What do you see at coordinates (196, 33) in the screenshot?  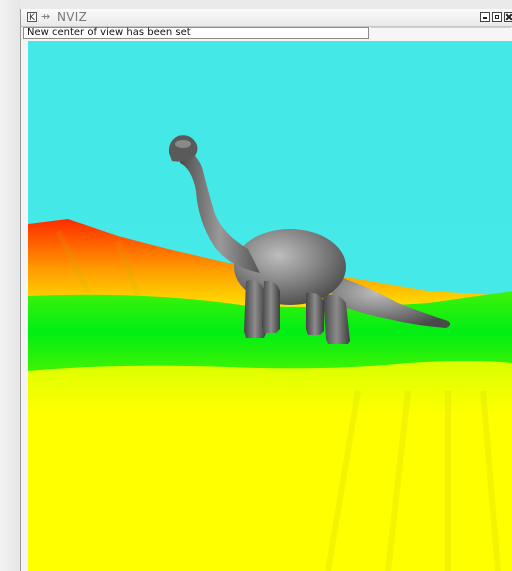 I see `status-bar: New center of view has been set` at bounding box center [196, 33].